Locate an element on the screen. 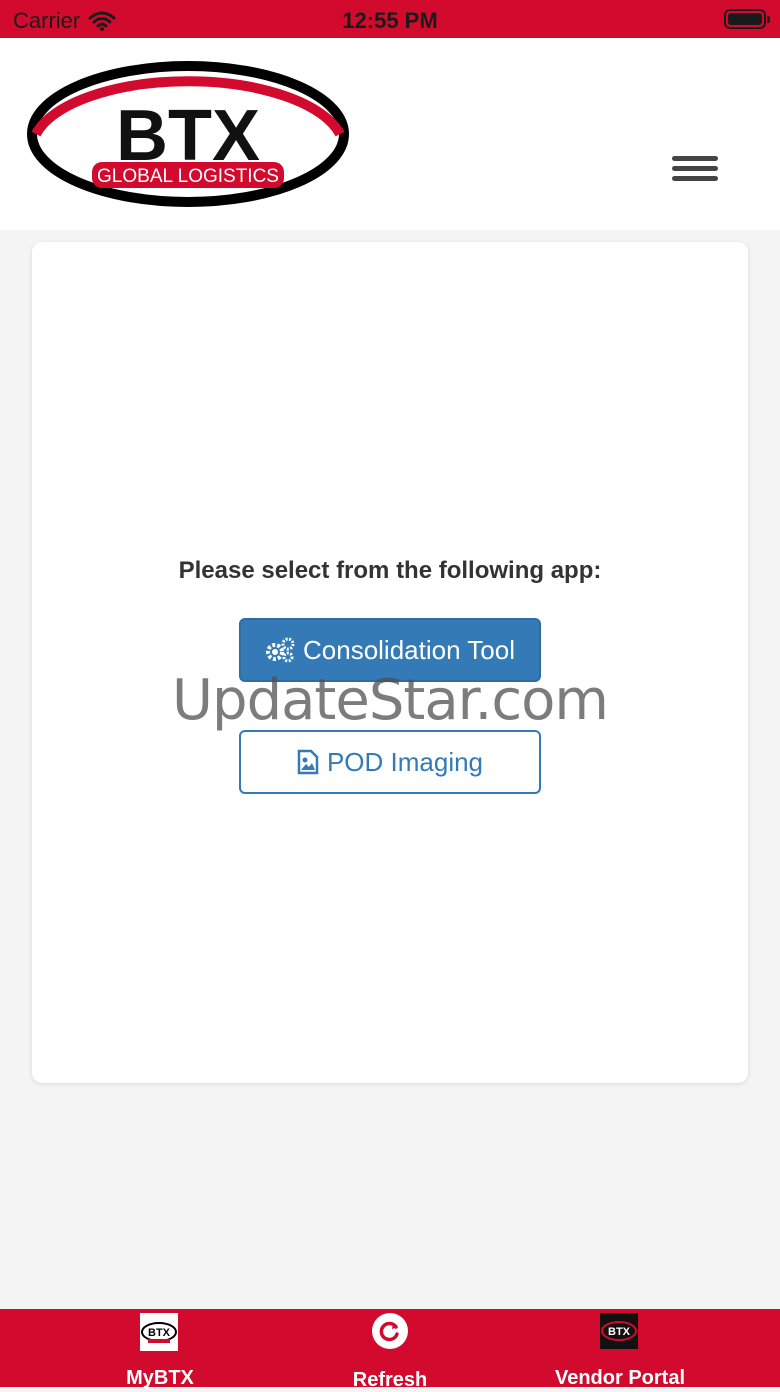  tab-mybtx: BTX MyBTX is located at coordinates (160, 1349).